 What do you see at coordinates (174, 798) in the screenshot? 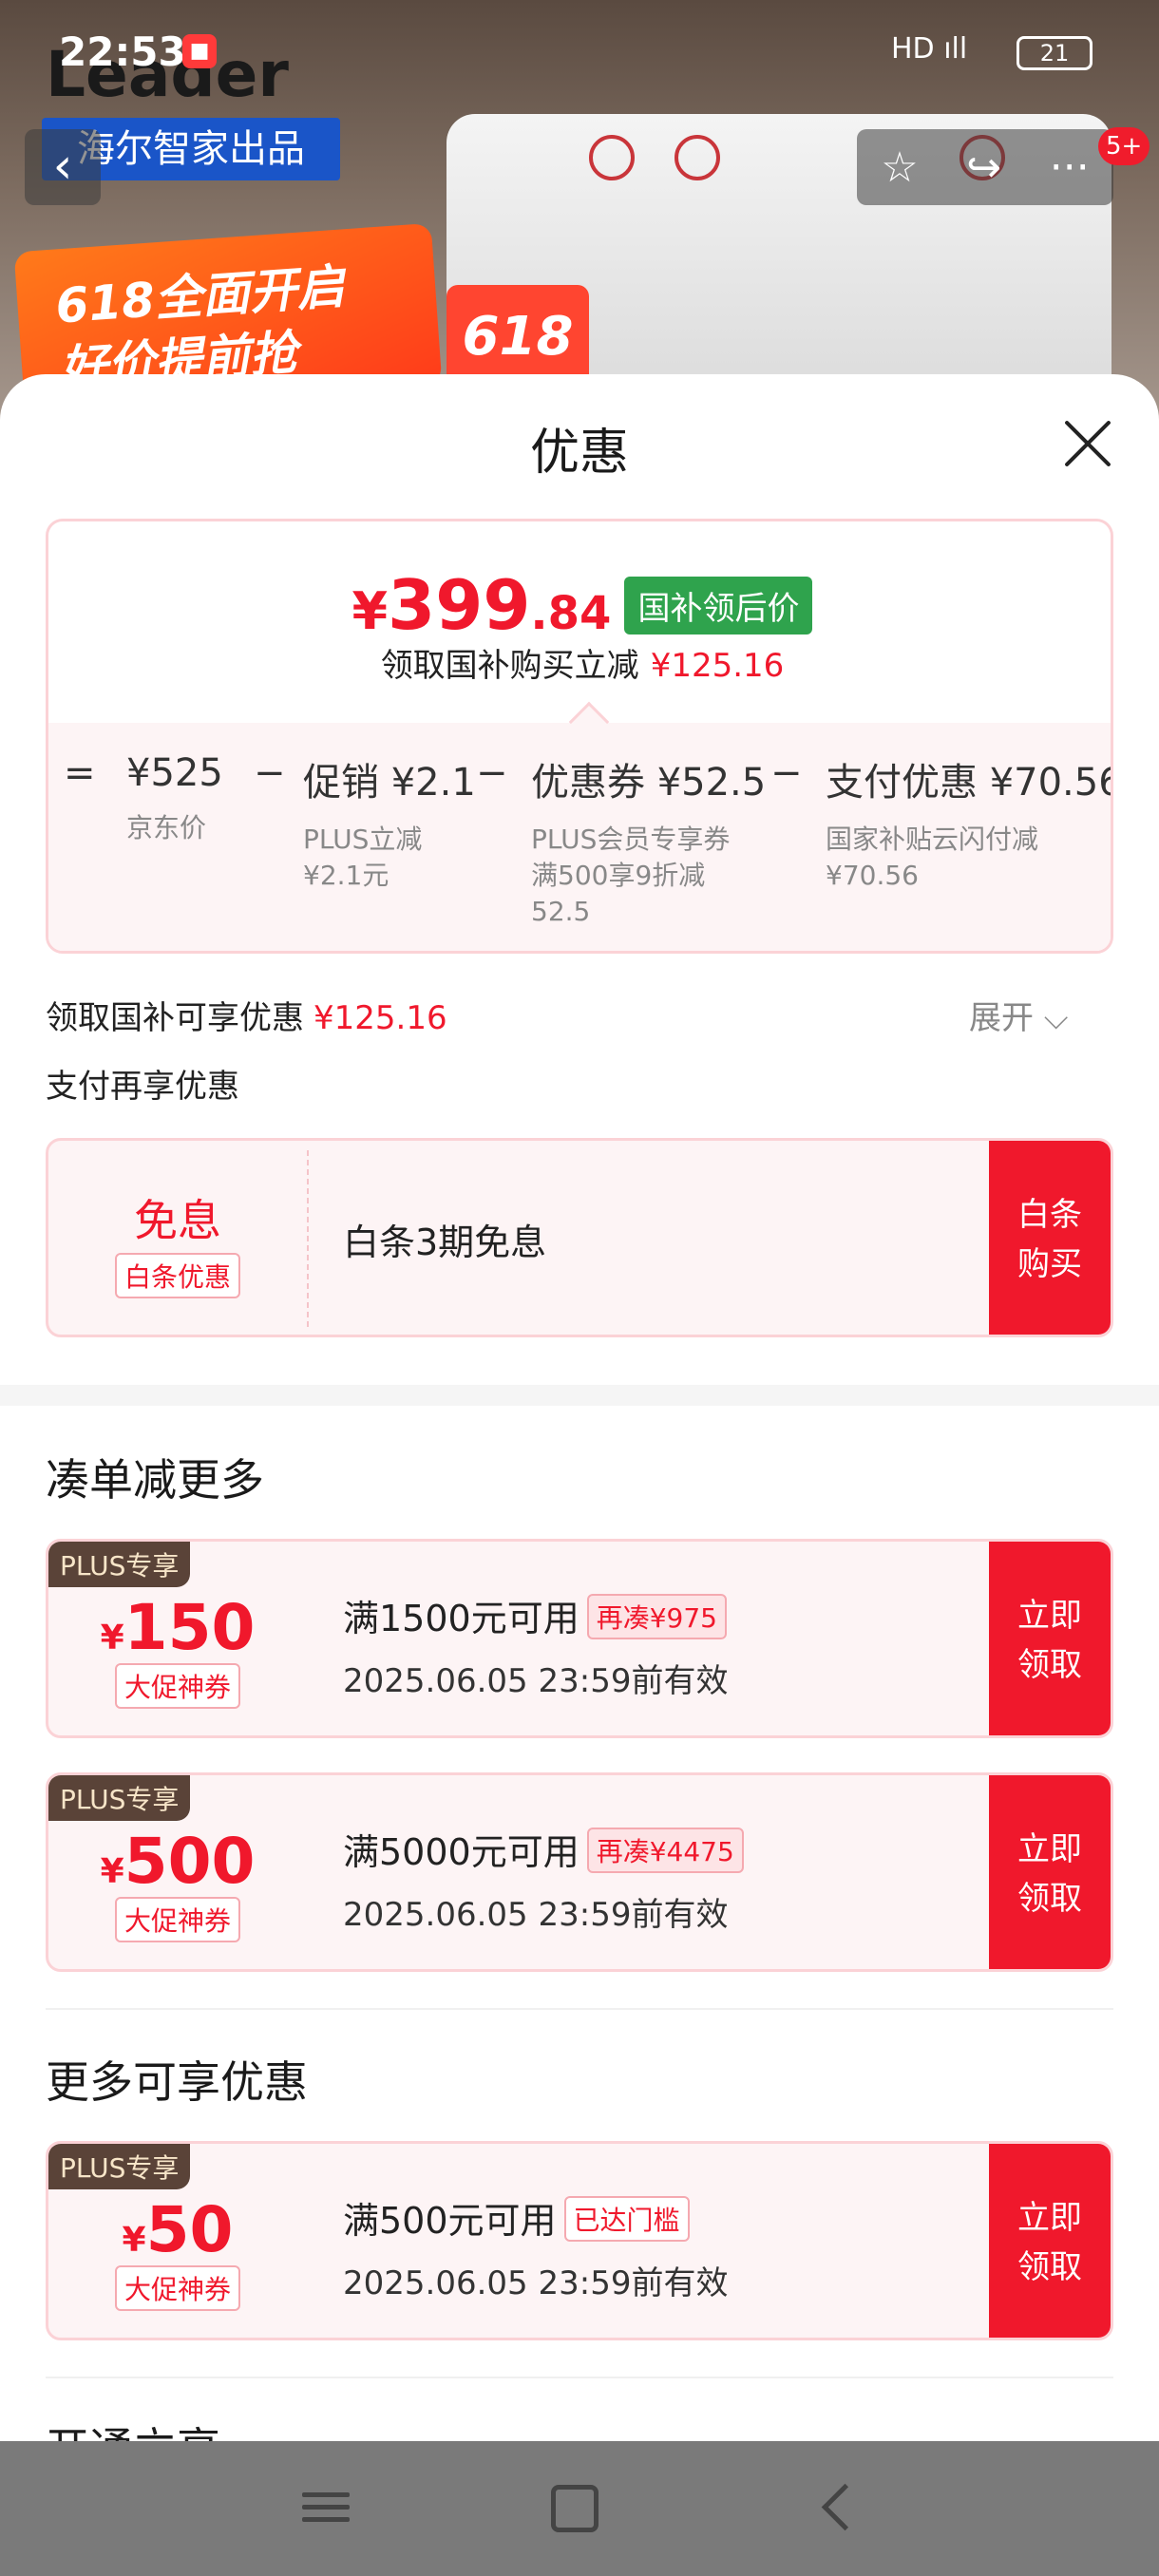
I see `breakdown-item: ¥525 京东价` at bounding box center [174, 798].